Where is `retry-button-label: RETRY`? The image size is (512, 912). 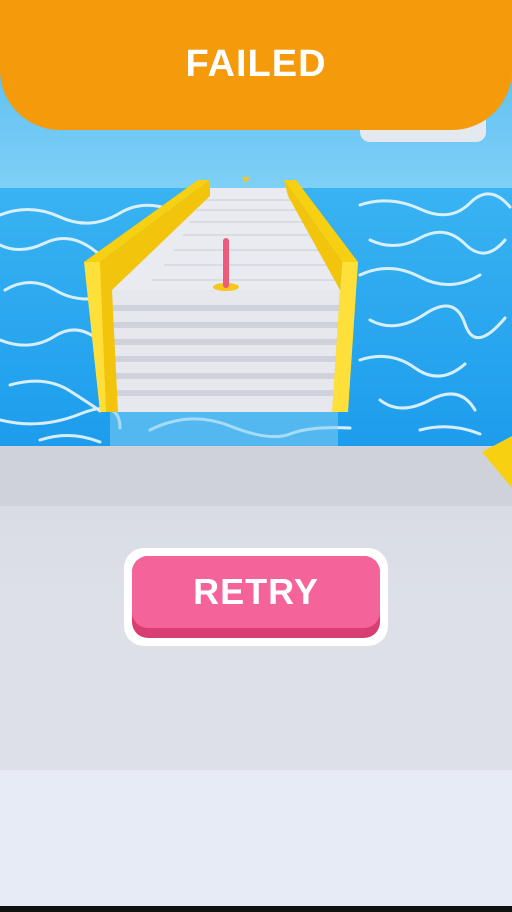
retry-button-label: RETRY is located at coordinates (256, 591).